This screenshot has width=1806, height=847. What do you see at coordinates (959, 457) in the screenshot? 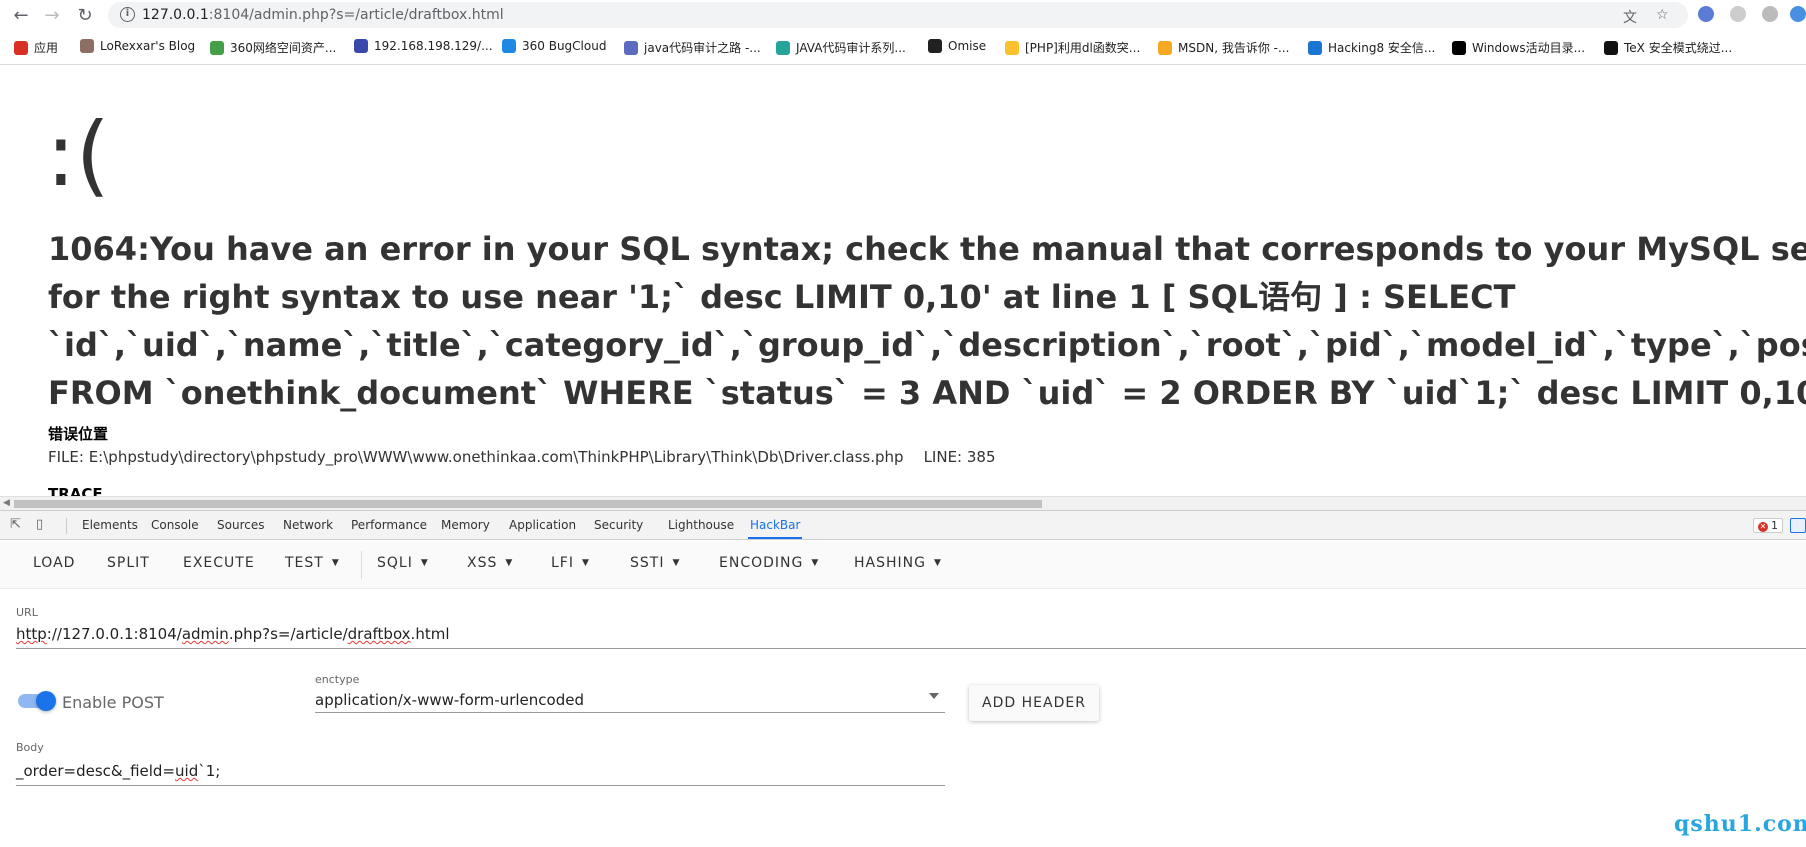
I see `error-line-number: LINE: 385` at bounding box center [959, 457].